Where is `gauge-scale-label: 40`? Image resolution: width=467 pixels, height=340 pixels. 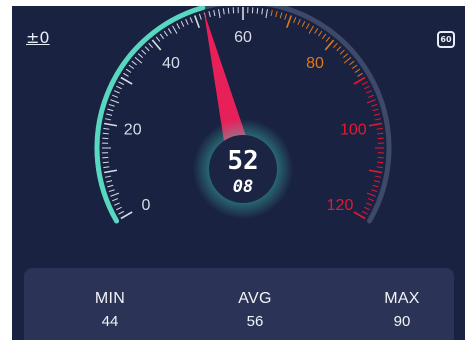
gauge-scale-label: 40 is located at coordinates (171, 63).